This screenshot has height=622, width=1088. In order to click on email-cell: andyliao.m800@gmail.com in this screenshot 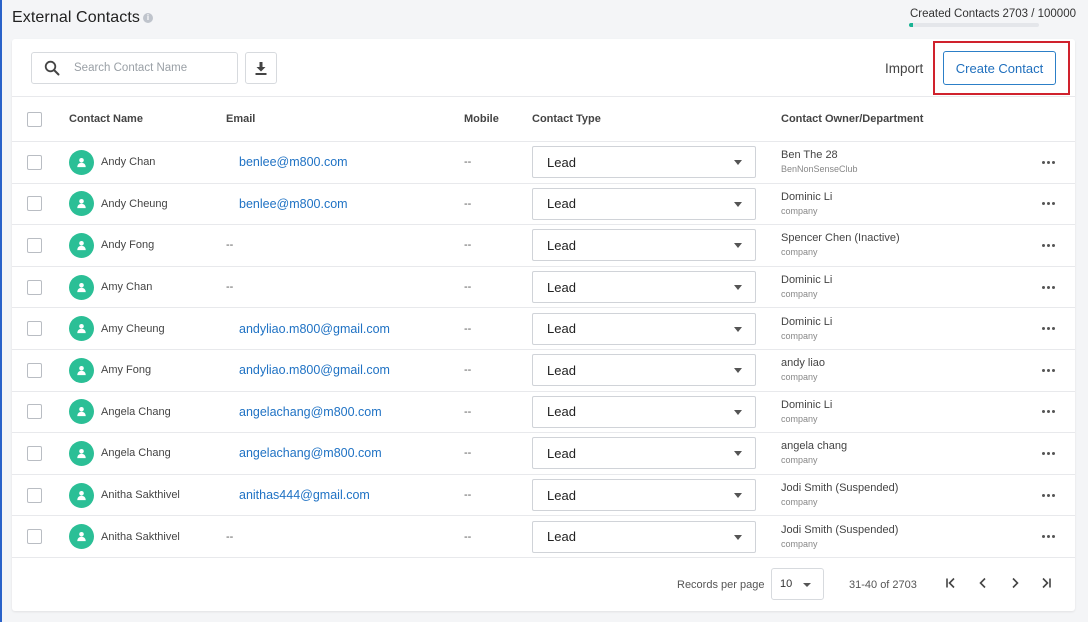, I will do `click(308, 328)`.